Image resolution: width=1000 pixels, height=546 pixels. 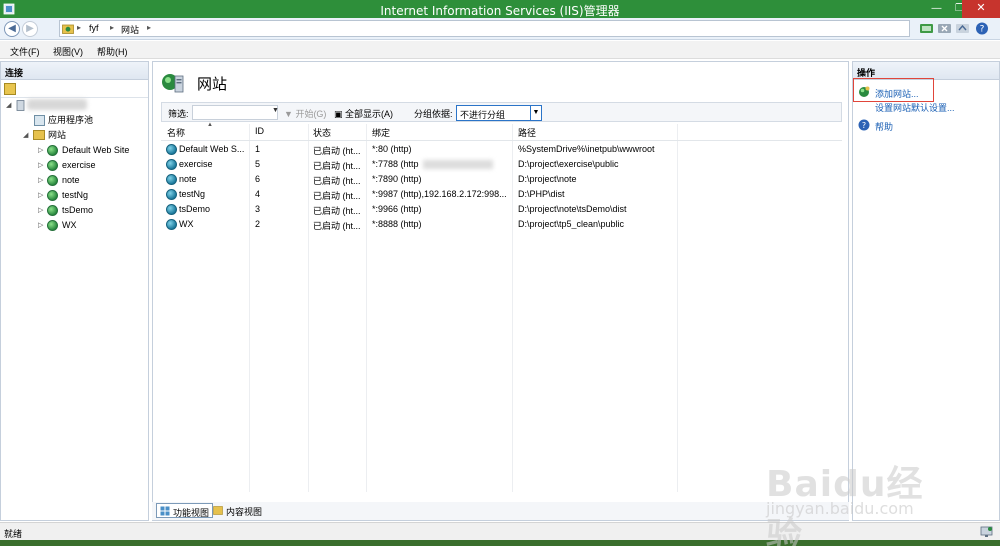 I want to click on breadcrumb: ▸ fyf ▸ 网站 ▸, so click(x=484, y=28).